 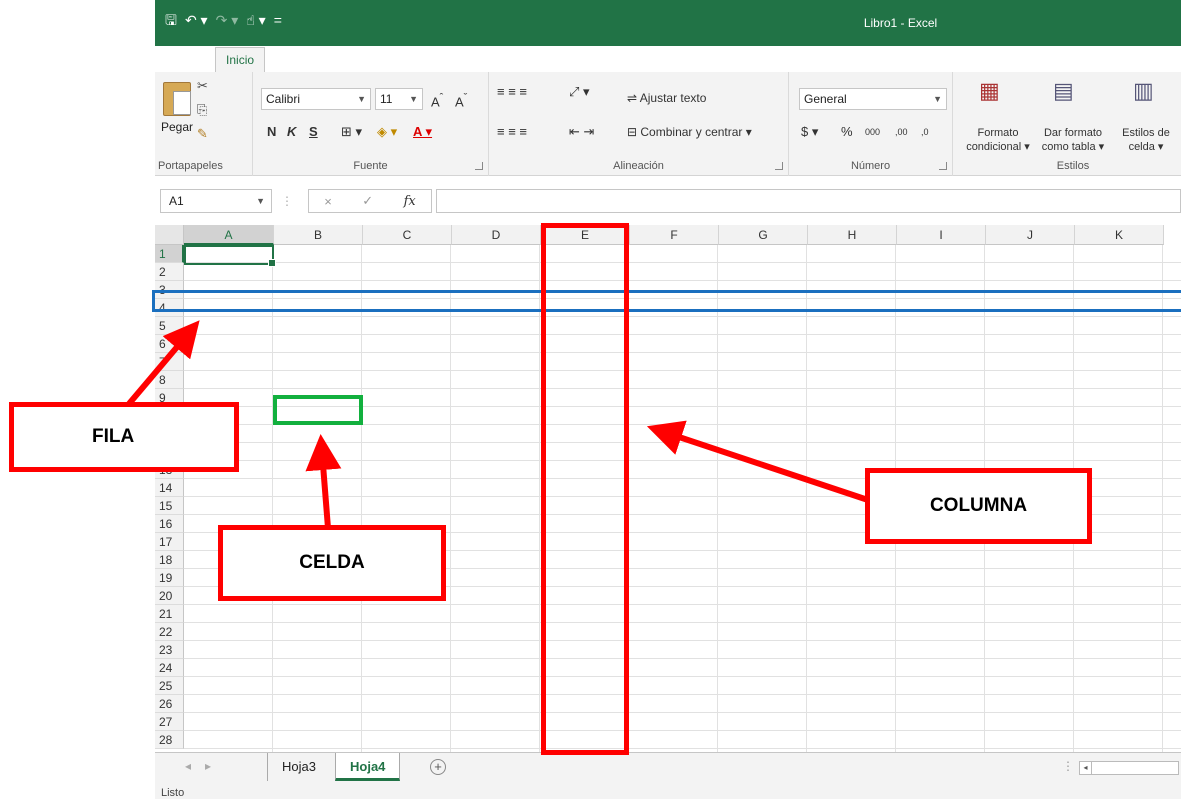 I want to click on decrease-decimal-button: ,0, so click(x=925, y=132).